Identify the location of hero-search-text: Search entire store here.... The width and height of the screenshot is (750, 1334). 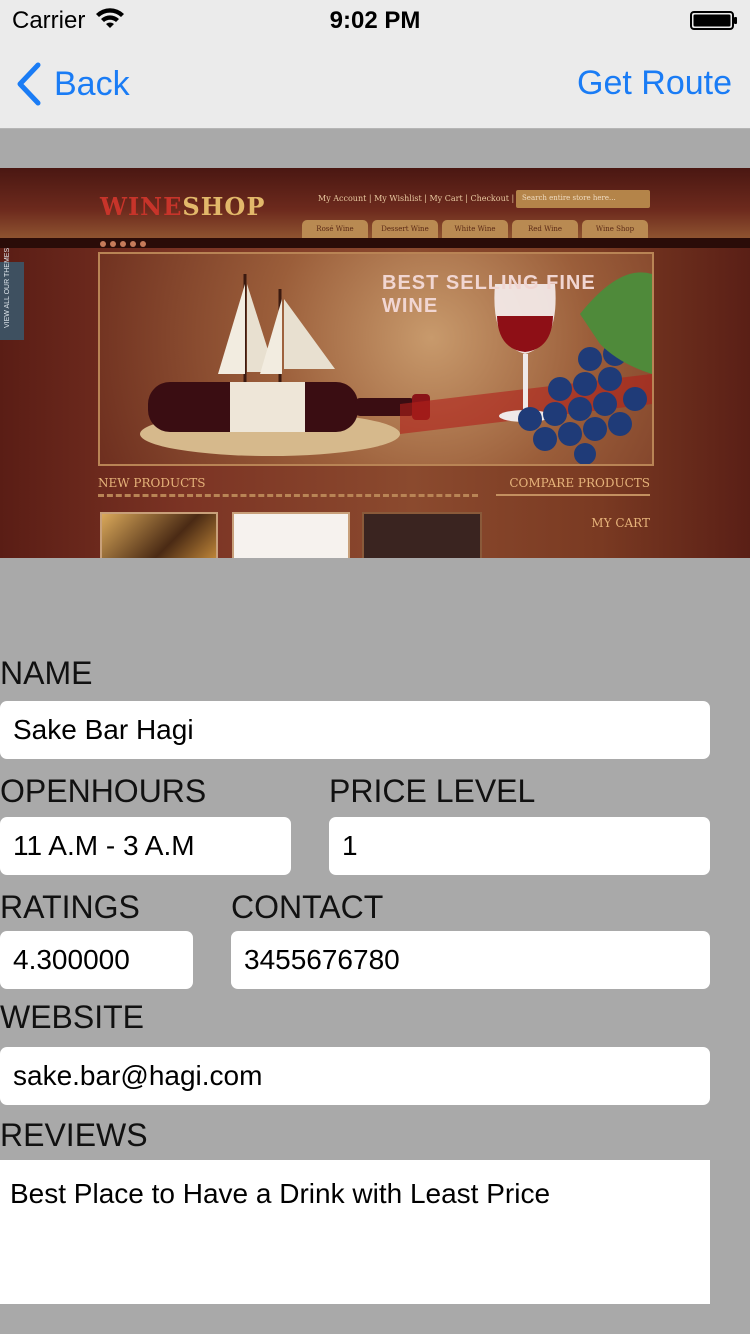
(569, 198).